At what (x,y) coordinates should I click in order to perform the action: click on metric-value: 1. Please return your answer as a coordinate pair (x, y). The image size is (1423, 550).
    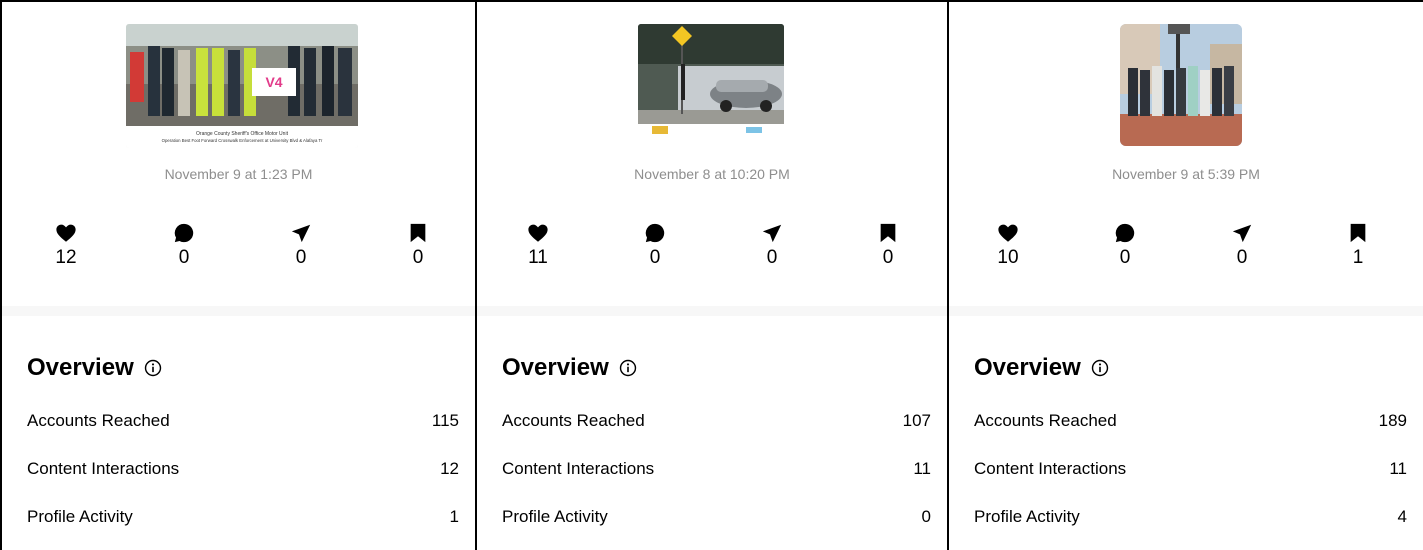
    Looking at the image, I should click on (454, 516).